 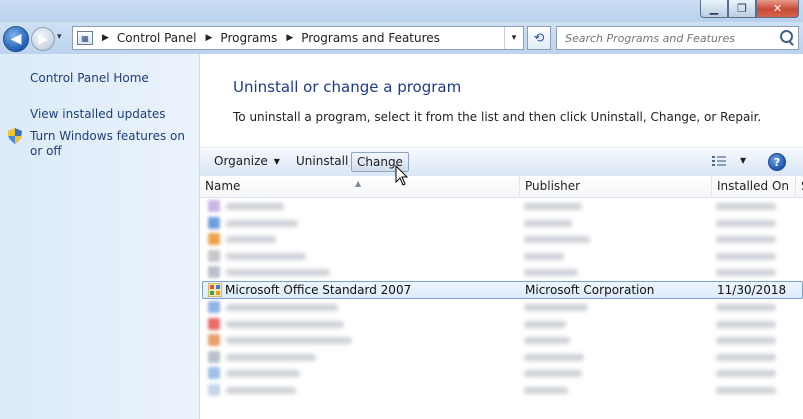 I want to click on program-installed-on: 11/30/2018, so click(x=752, y=289).